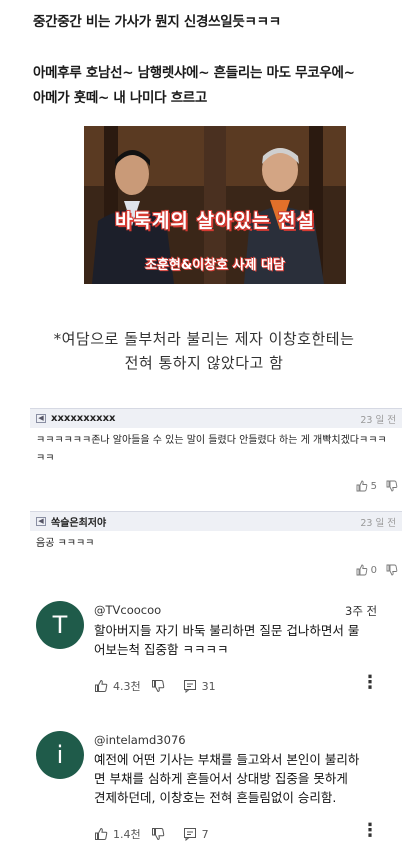 This screenshot has width=408, height=858. What do you see at coordinates (215, 205) in the screenshot?
I see `interview-photo: 바둑계의 살아있는 전설 조훈현&이창호 사제 대담` at bounding box center [215, 205].